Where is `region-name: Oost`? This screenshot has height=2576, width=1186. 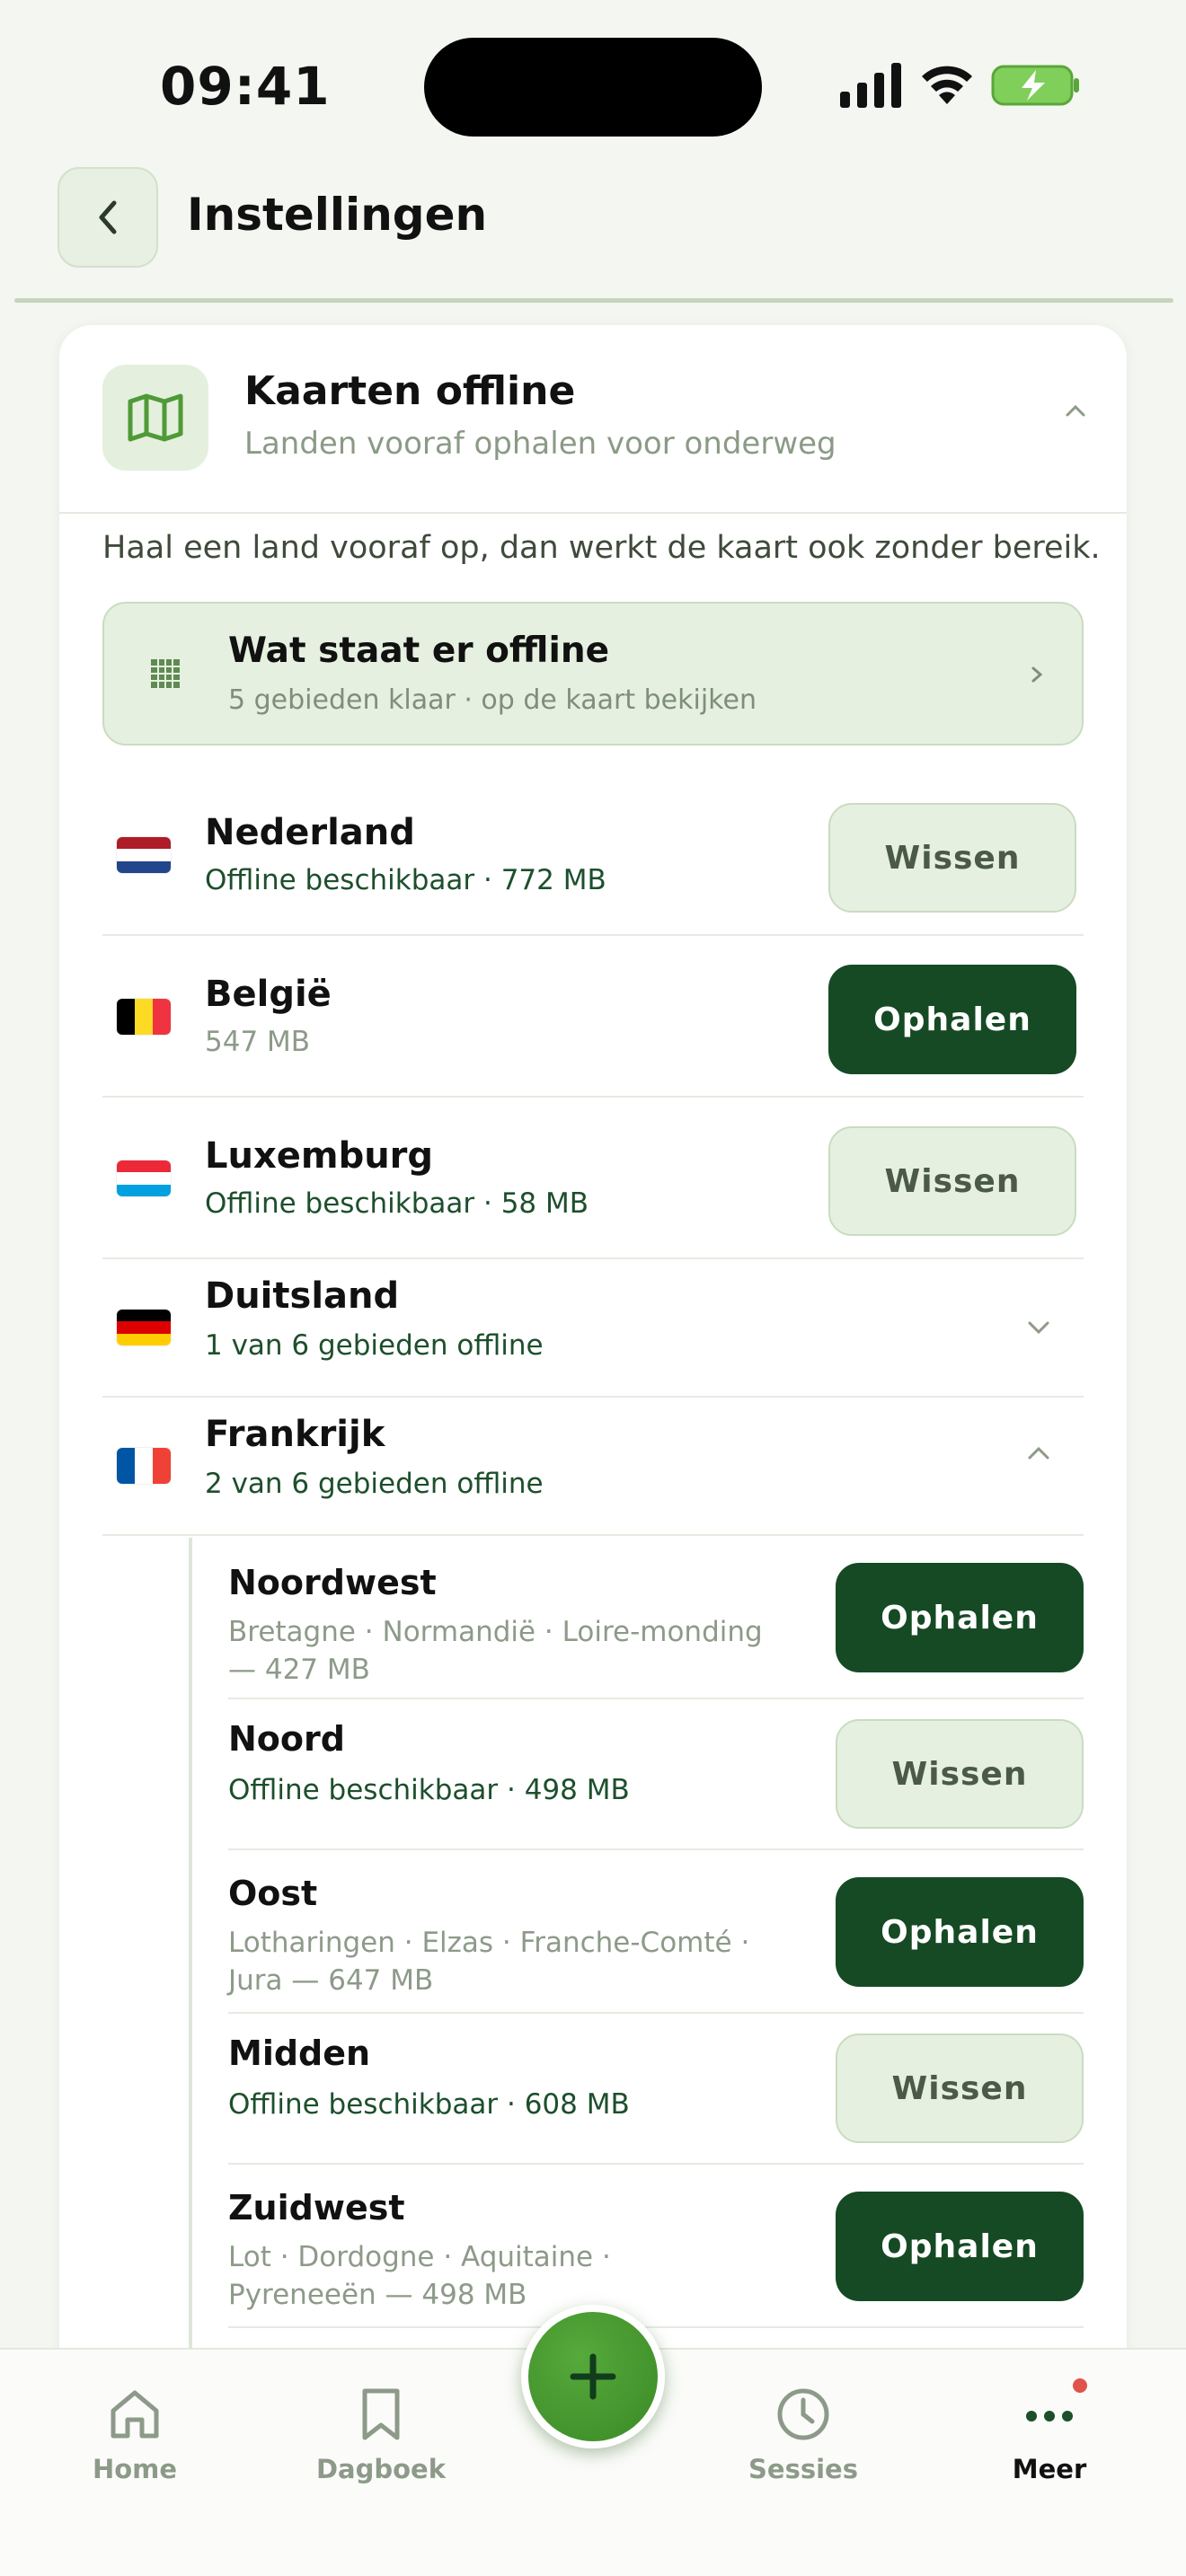
region-name: Oost is located at coordinates (273, 1894).